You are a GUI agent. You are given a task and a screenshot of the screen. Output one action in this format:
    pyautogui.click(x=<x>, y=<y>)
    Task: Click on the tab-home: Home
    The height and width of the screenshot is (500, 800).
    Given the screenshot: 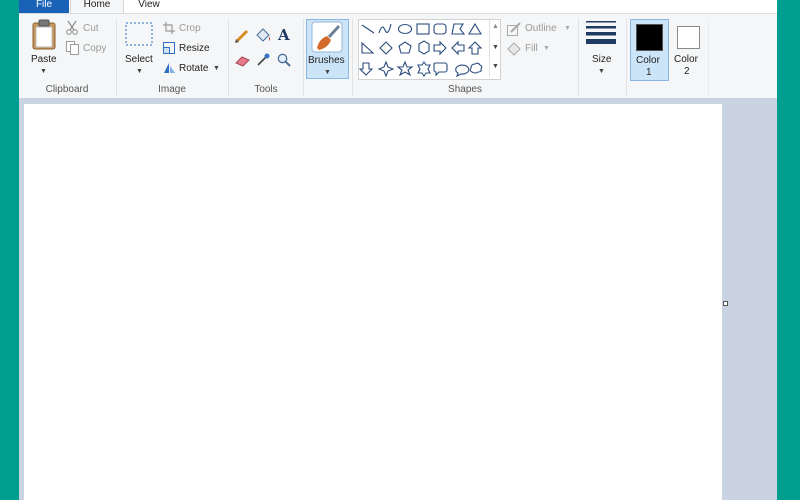 What is the action you would take?
    pyautogui.click(x=97, y=6)
    